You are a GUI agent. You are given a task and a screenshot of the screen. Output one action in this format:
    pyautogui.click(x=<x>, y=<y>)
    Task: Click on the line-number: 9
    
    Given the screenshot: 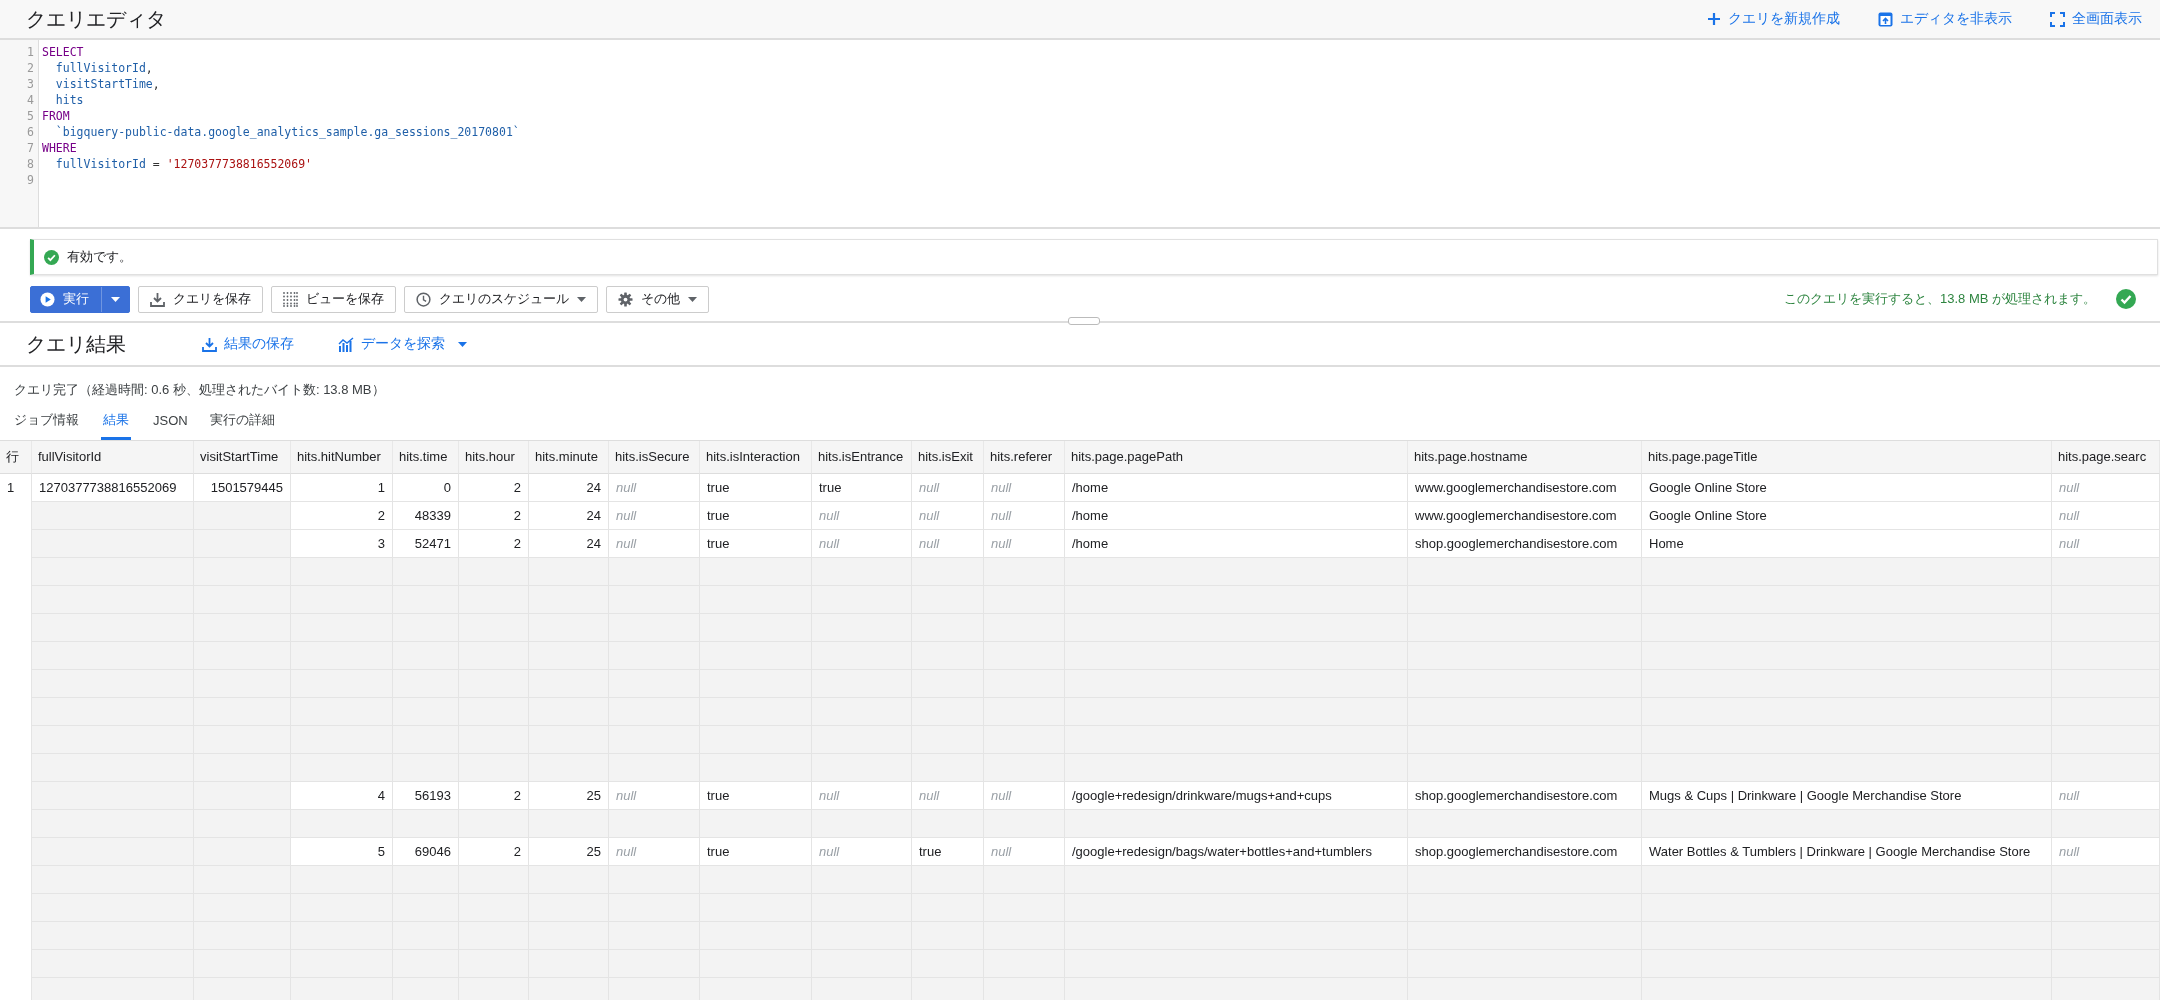 What is the action you would take?
    pyautogui.click(x=30, y=180)
    